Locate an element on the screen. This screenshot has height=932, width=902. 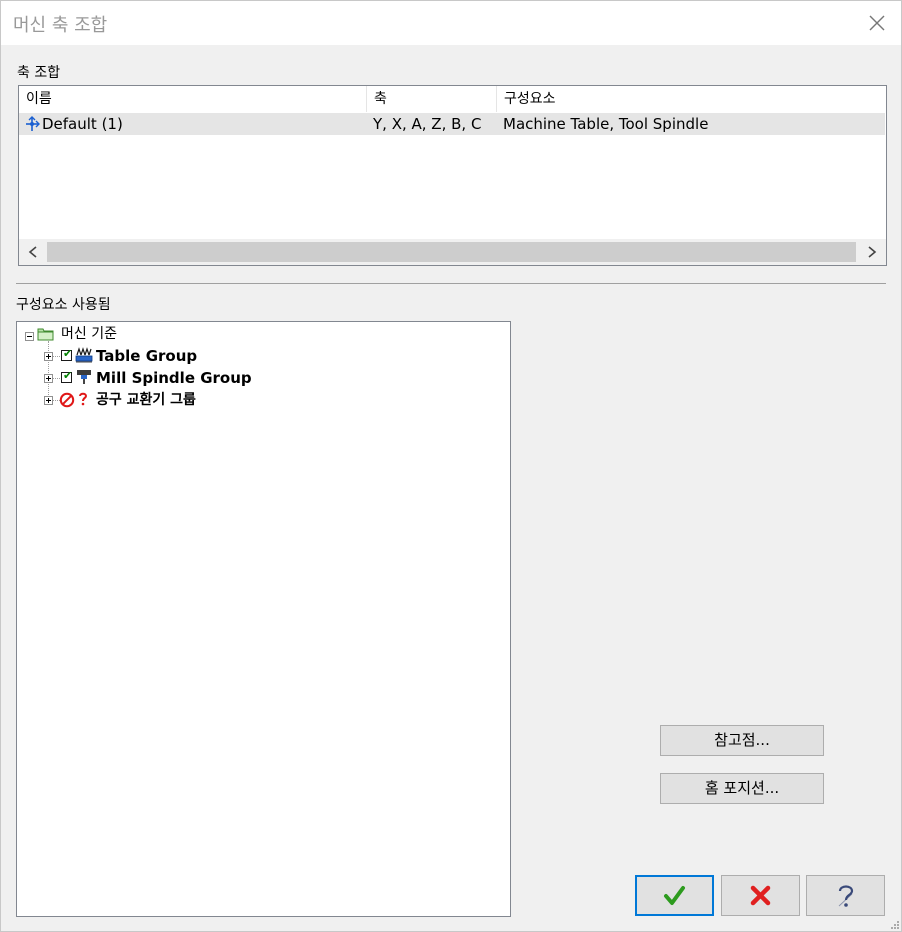
list-header: 이름 축 구성요소 is located at coordinates (452, 99).